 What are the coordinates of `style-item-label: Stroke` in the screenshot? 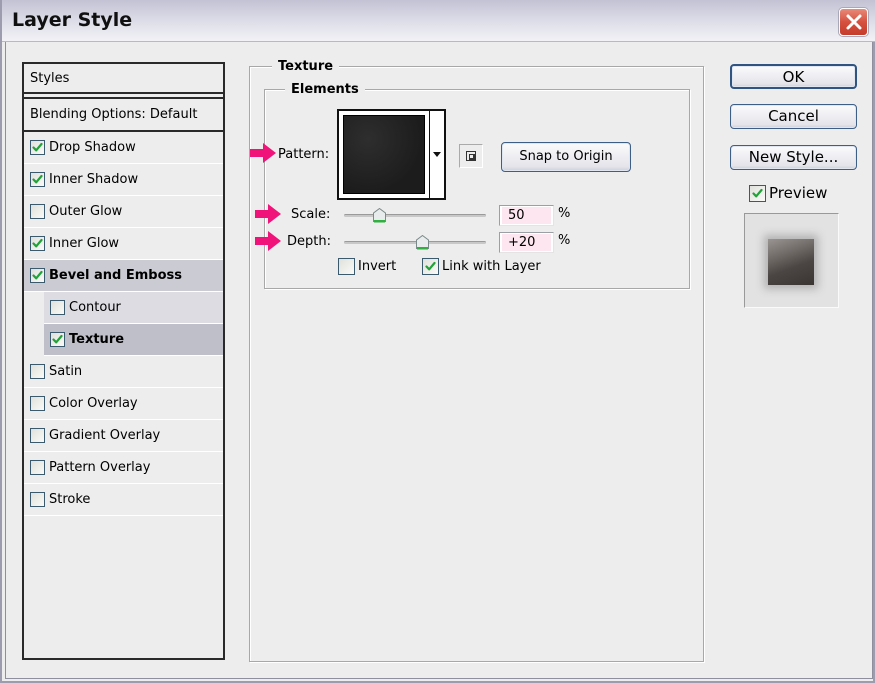 It's located at (70, 499).